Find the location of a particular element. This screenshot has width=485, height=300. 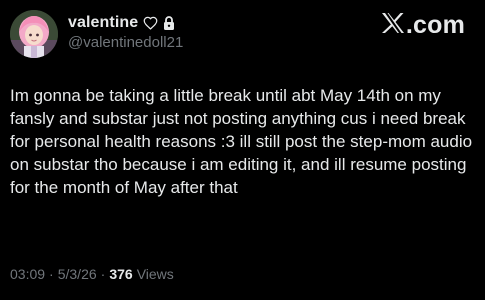

user-handle: @valentinedoll21 is located at coordinates (125, 42).